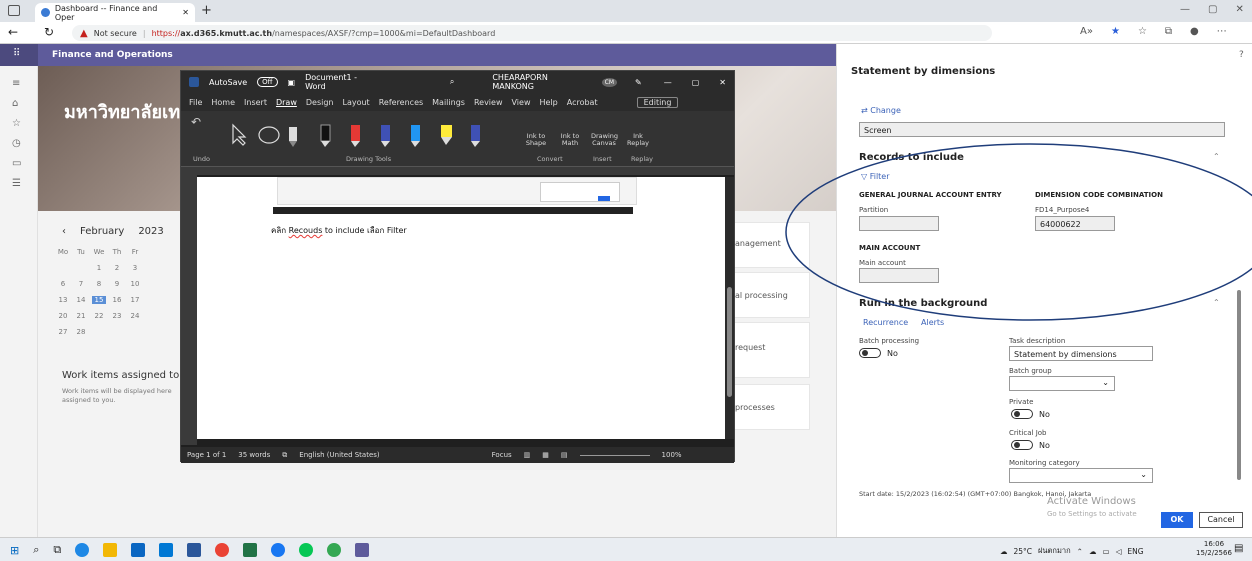  I want to click on excel-taskbar-icon, so click(250, 550).